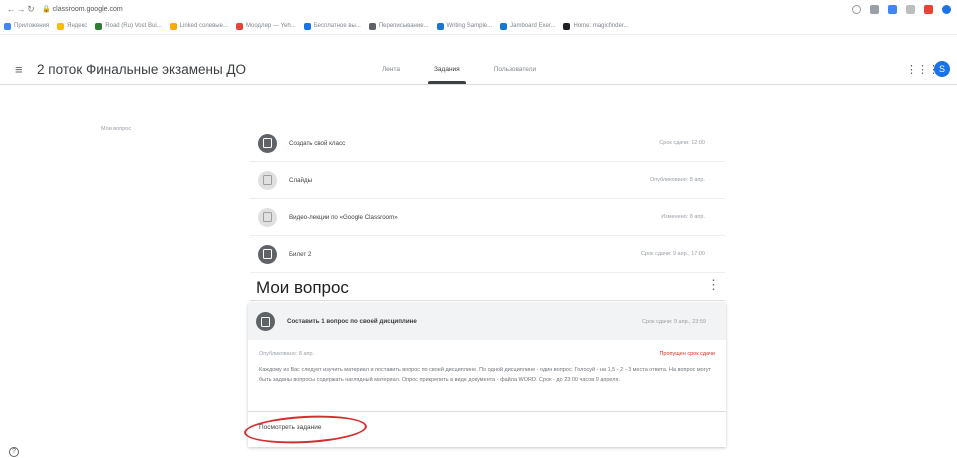 The height and width of the screenshot is (458, 957). What do you see at coordinates (300, 254) in the screenshot?
I see `item-title: Билет 2` at bounding box center [300, 254].